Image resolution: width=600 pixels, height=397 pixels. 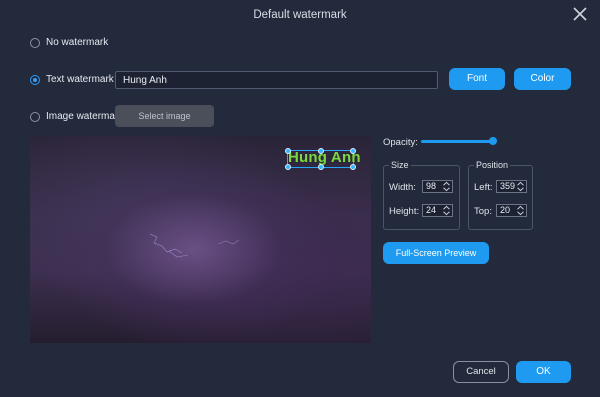 What do you see at coordinates (77, 42) in the screenshot?
I see `radio-label: No watermark` at bounding box center [77, 42].